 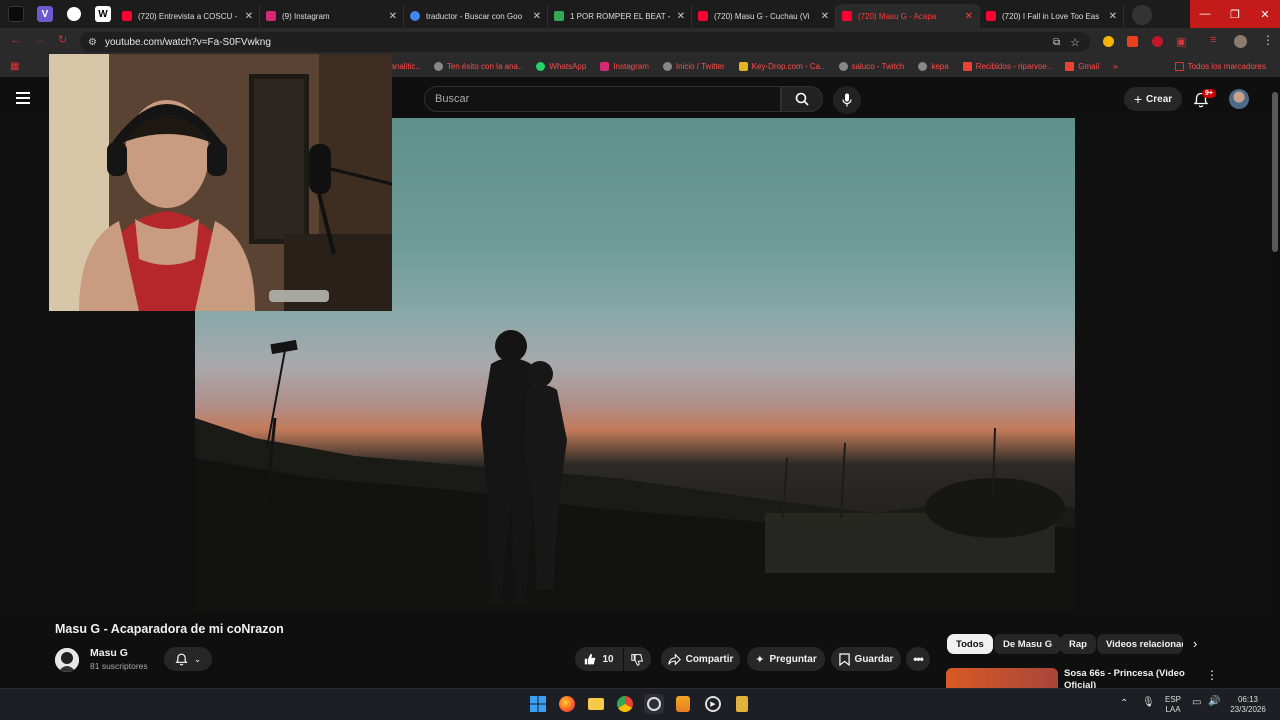 I want to click on chip-from-channel: De Masu G, so click(x=1028, y=644).